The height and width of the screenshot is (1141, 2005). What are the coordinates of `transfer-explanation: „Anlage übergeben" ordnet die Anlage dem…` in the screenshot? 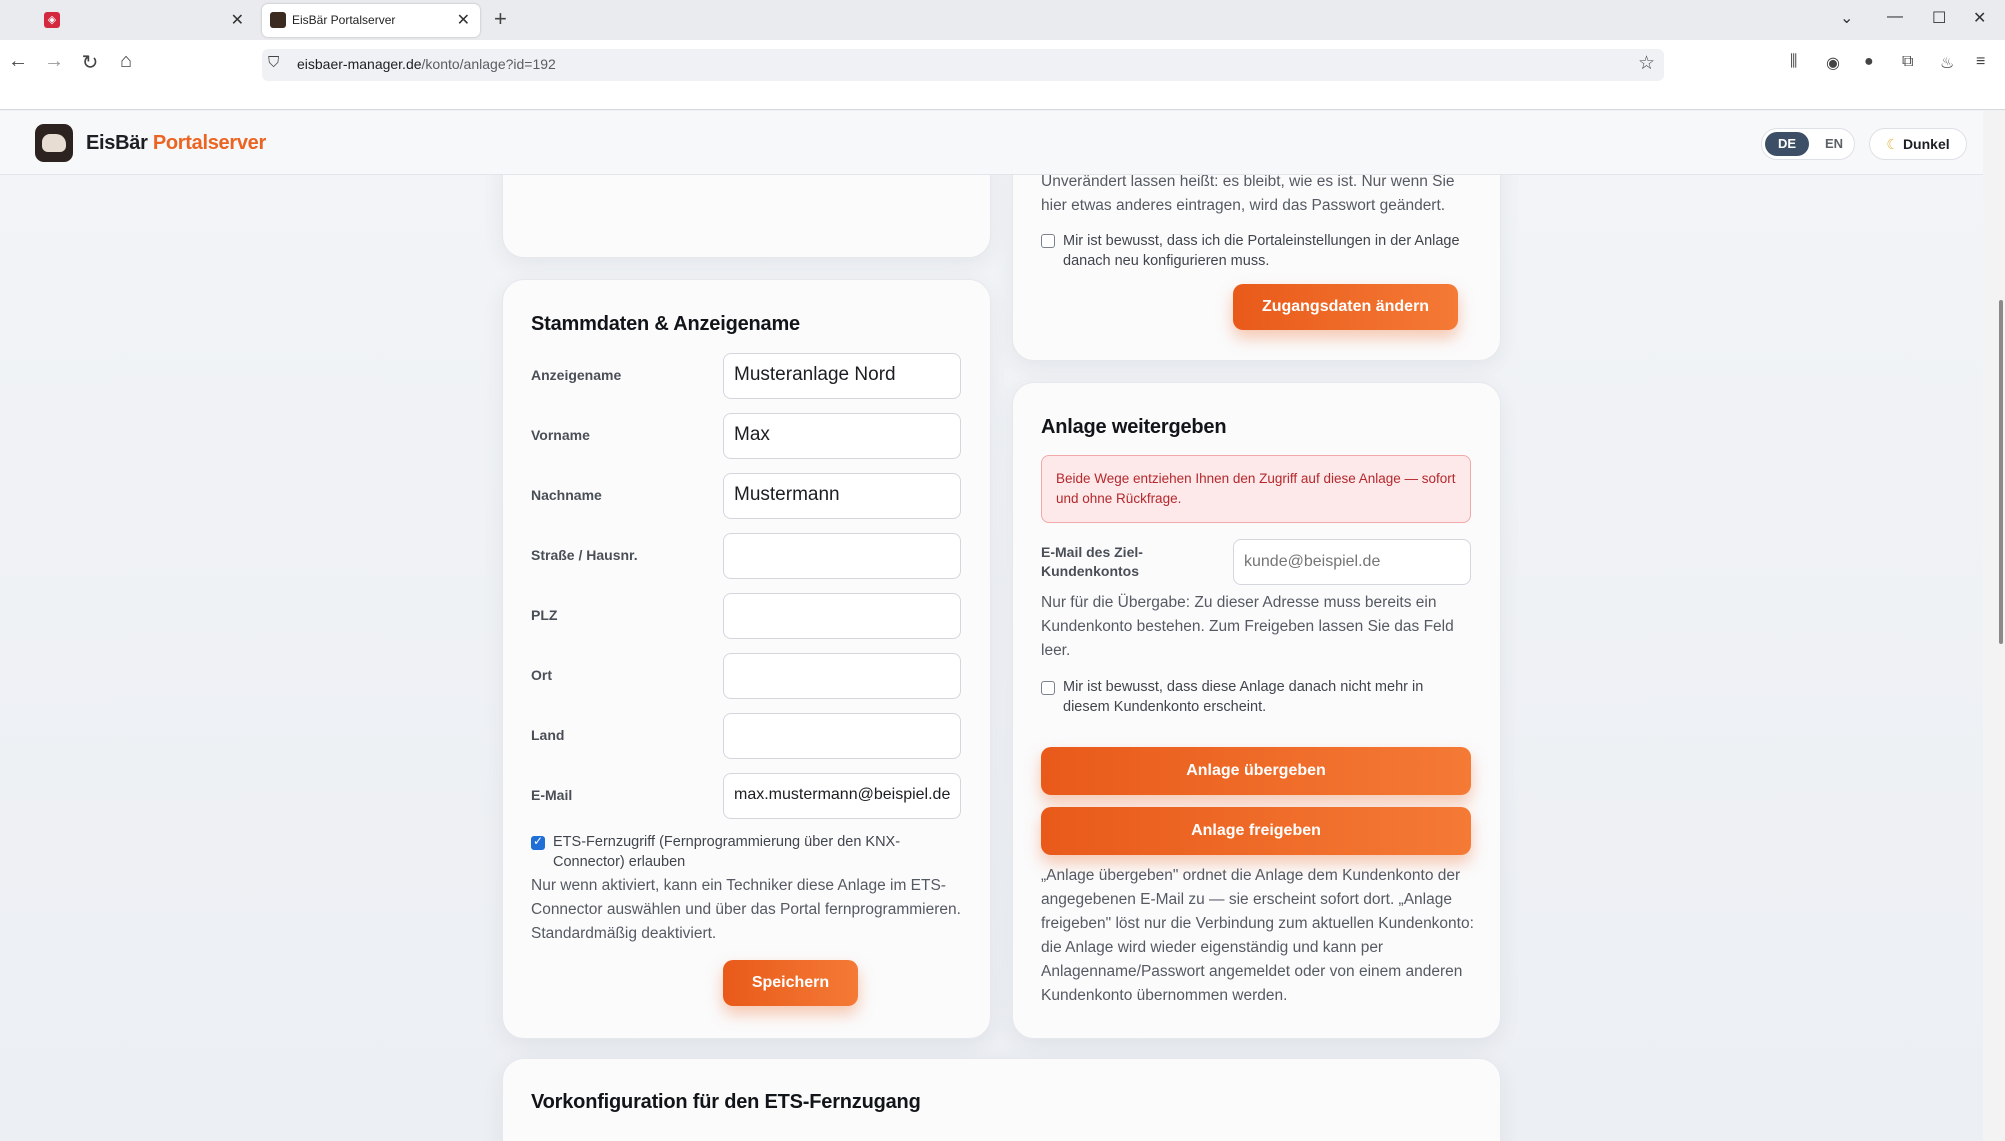 It's located at (1257, 935).